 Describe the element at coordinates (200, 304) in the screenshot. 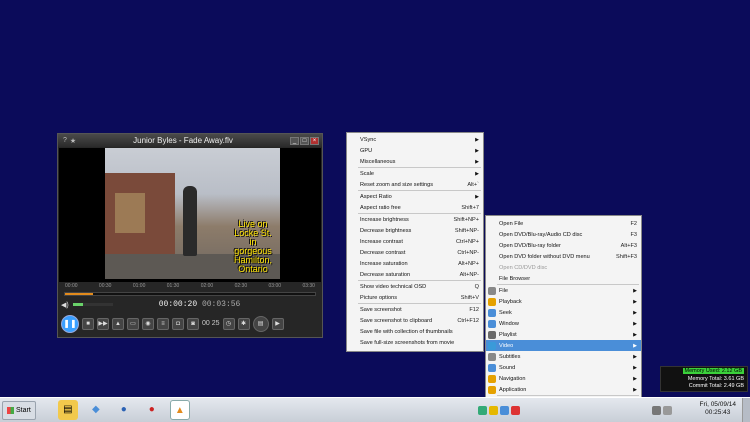

I see `time-display: 00:00:20 00:03:56` at that location.